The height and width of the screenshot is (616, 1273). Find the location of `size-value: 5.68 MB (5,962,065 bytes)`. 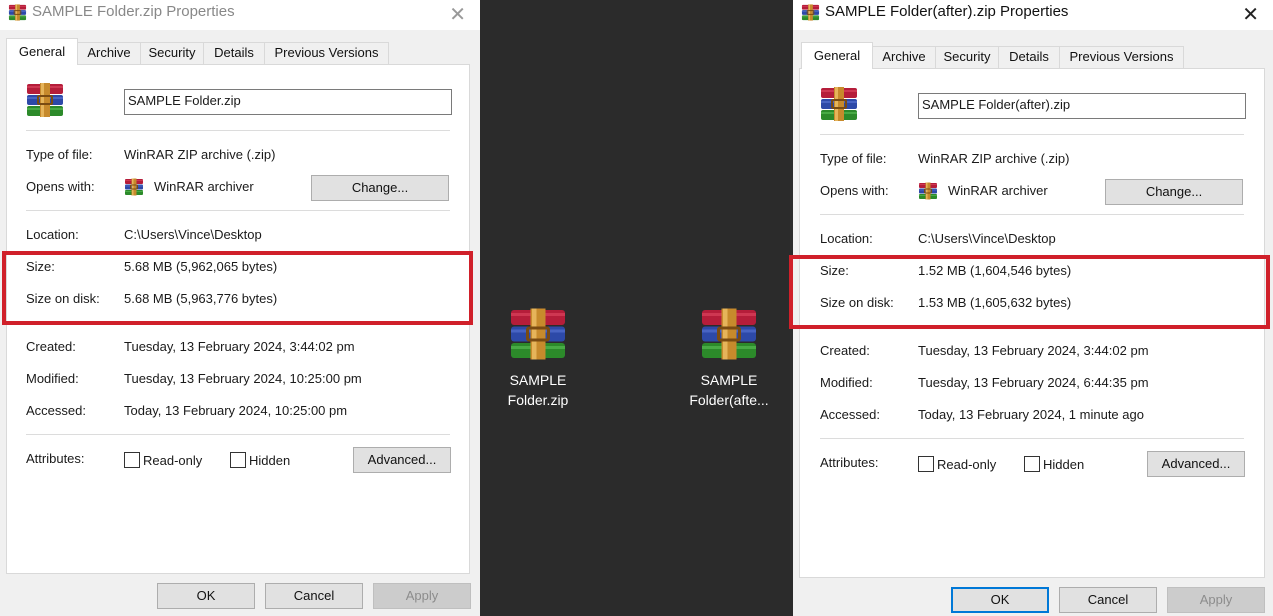

size-value: 5.68 MB (5,962,065 bytes) is located at coordinates (201, 266).